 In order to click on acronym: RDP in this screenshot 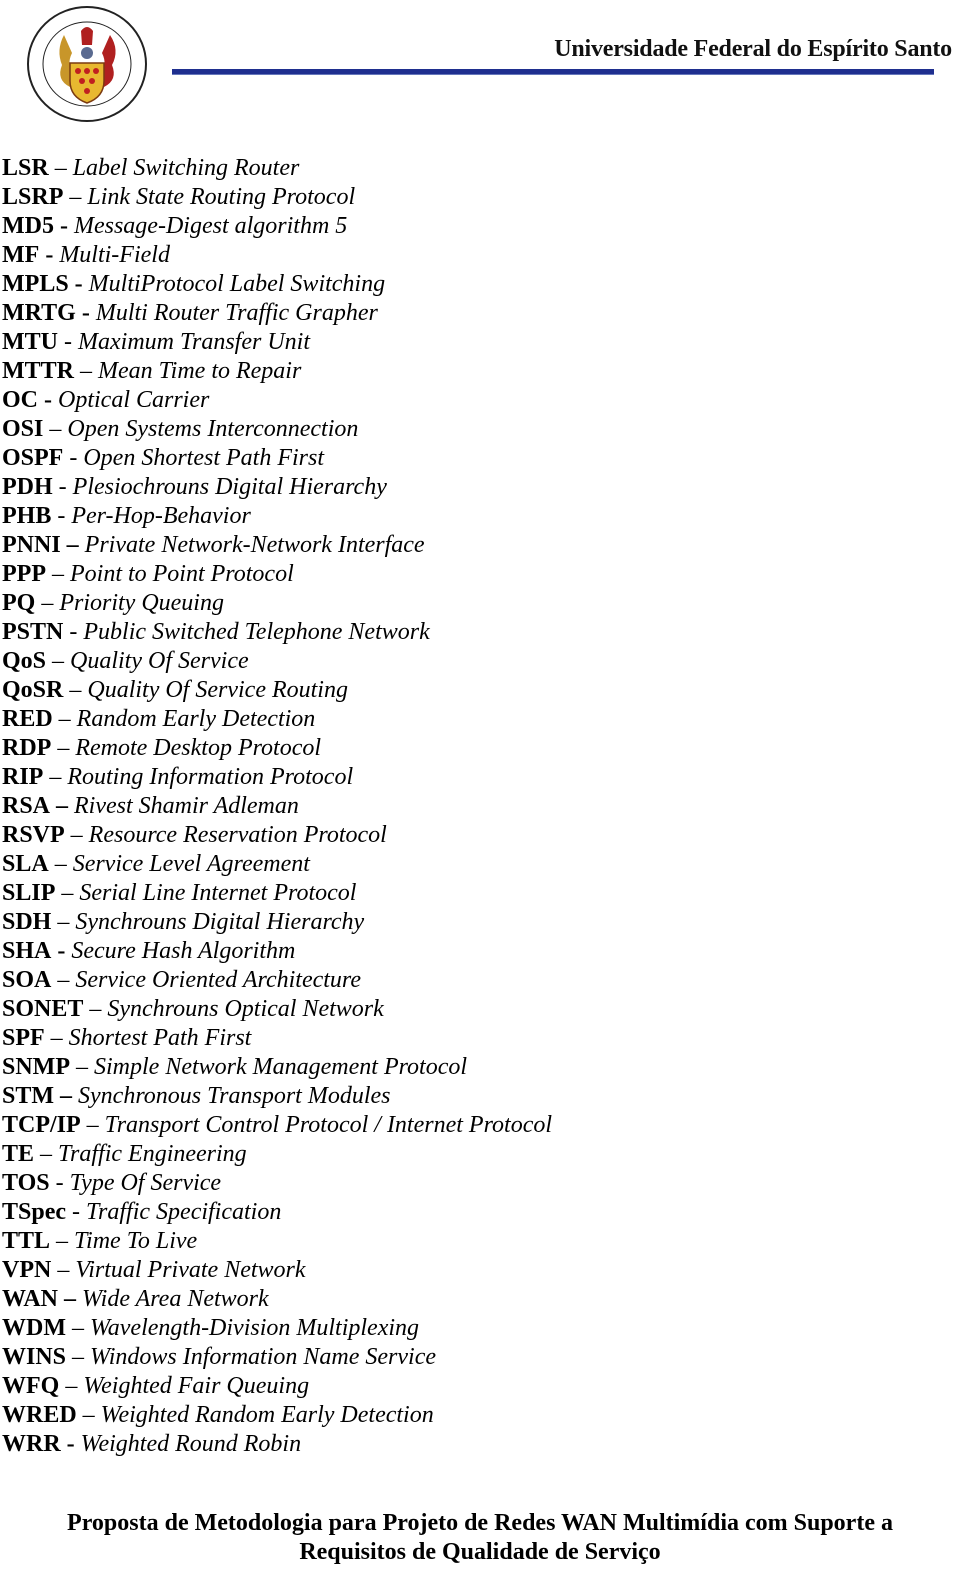, I will do `click(27, 748)`.